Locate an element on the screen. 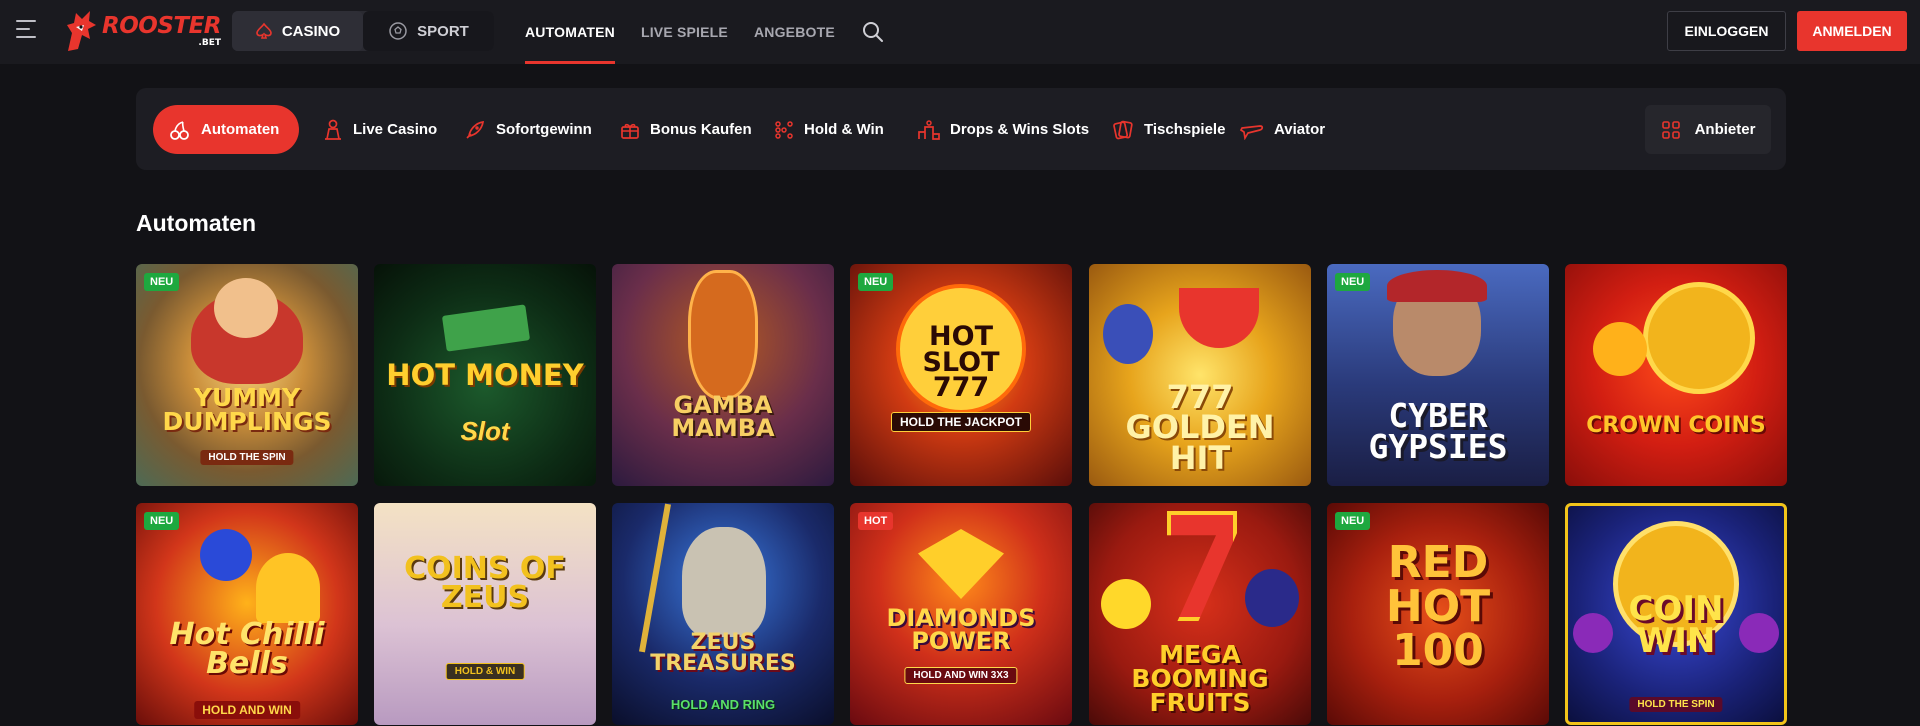 The image size is (1920, 726). game-tile-mega-booming-fruits: MEGA BOOMING FRUITS is located at coordinates (1200, 614).